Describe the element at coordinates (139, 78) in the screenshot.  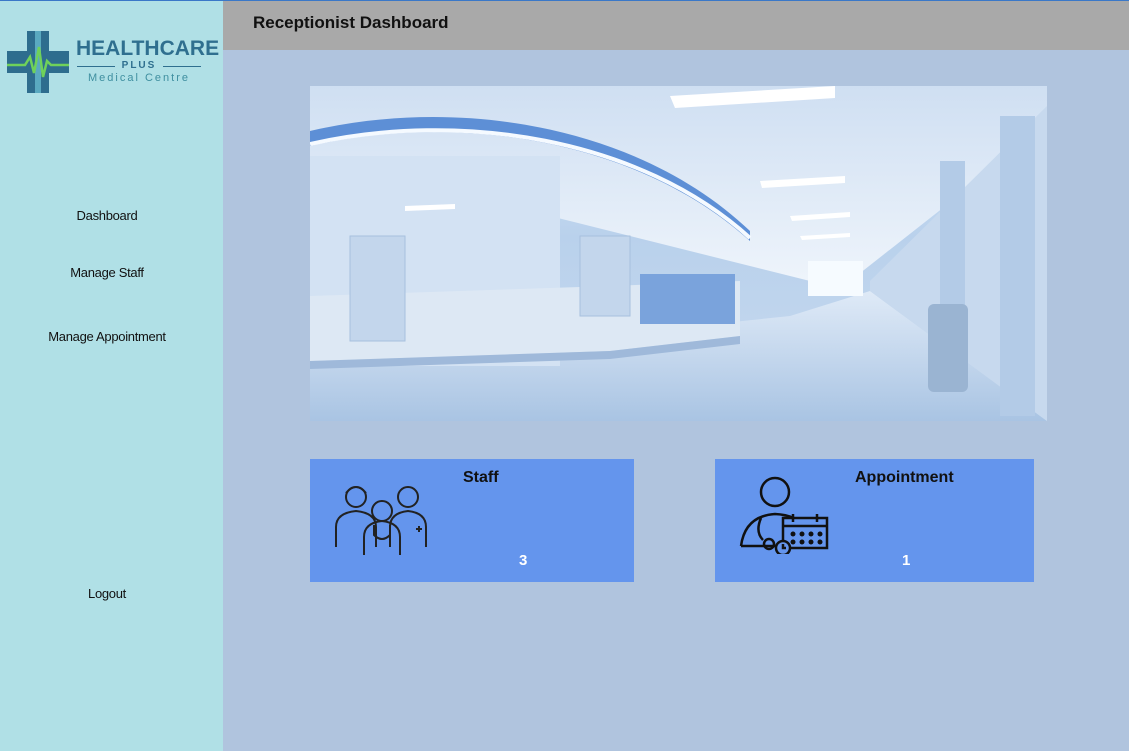
I see `logo-subtitle: Medical Centre` at that location.